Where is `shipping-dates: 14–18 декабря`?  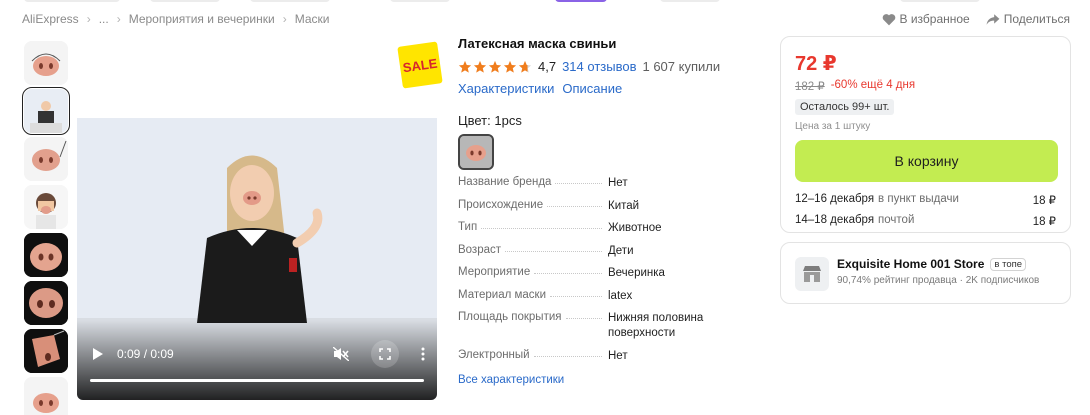 shipping-dates: 14–18 декабря is located at coordinates (835, 220).